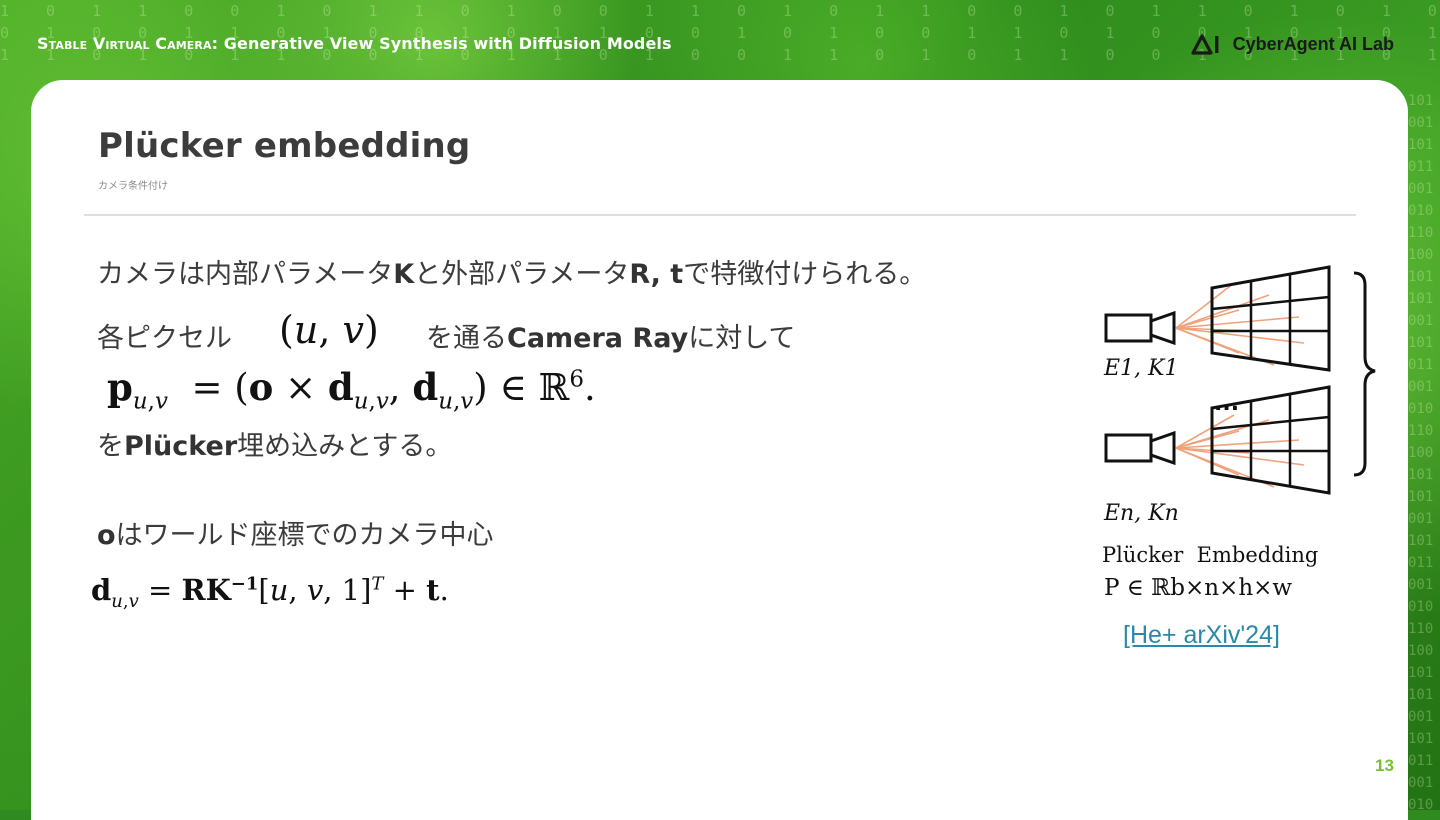 The image size is (1440, 820). I want to click on figure-caption: Plücker Embedding, so click(1210, 555).